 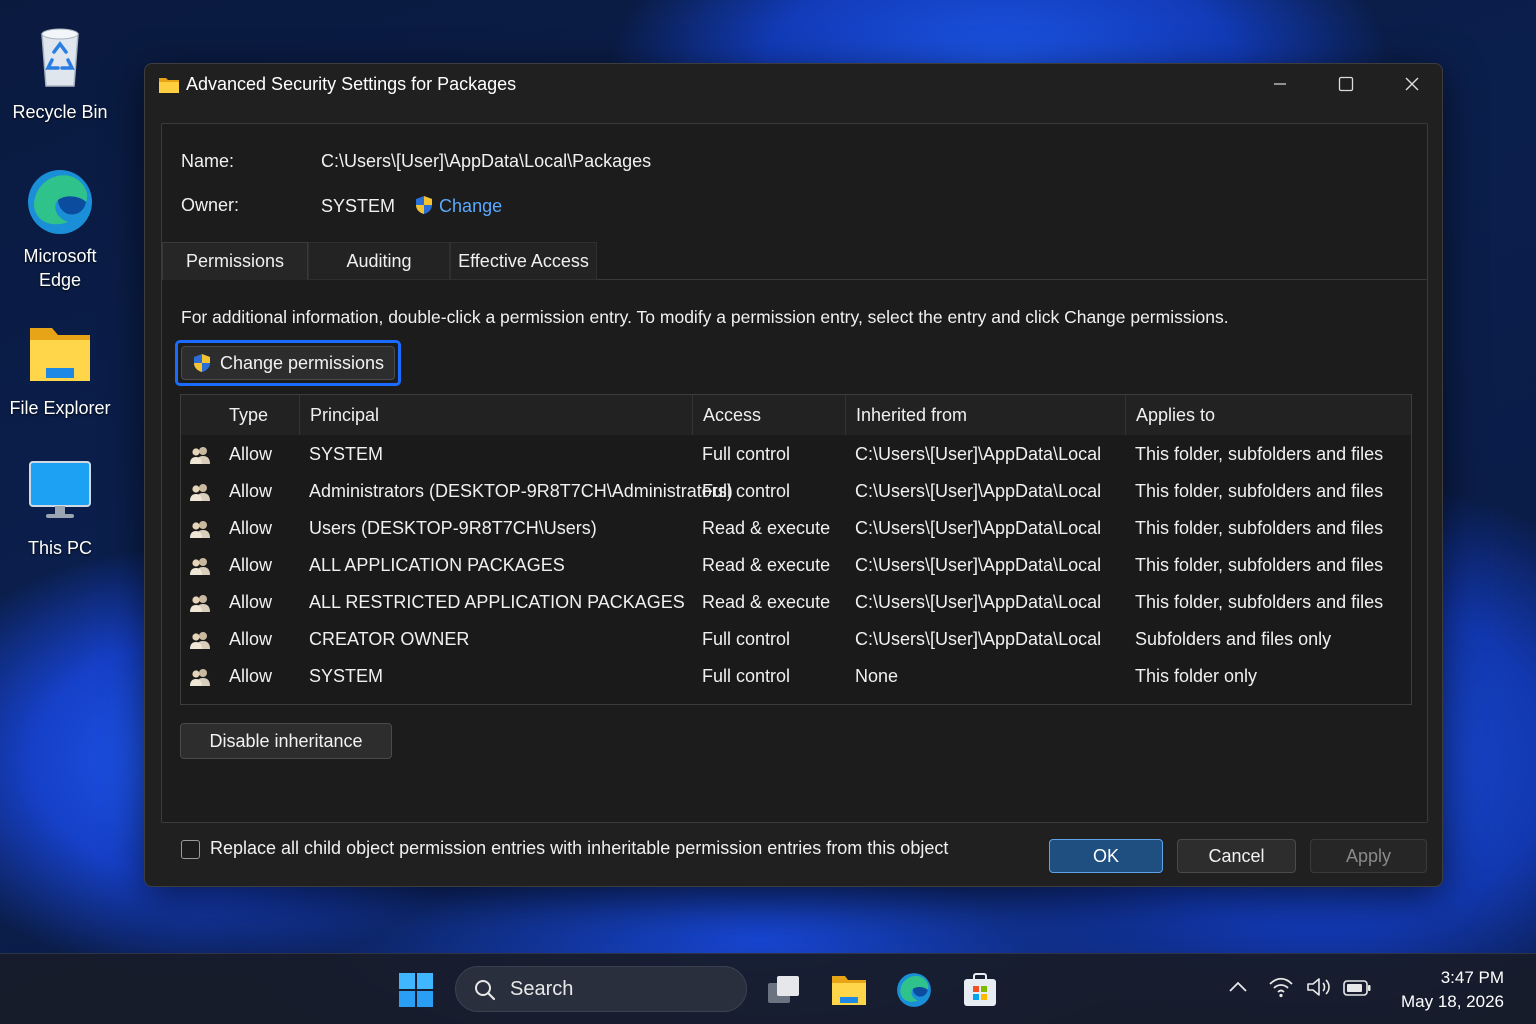 I want to click on battery-button, so click(x=1357, y=990).